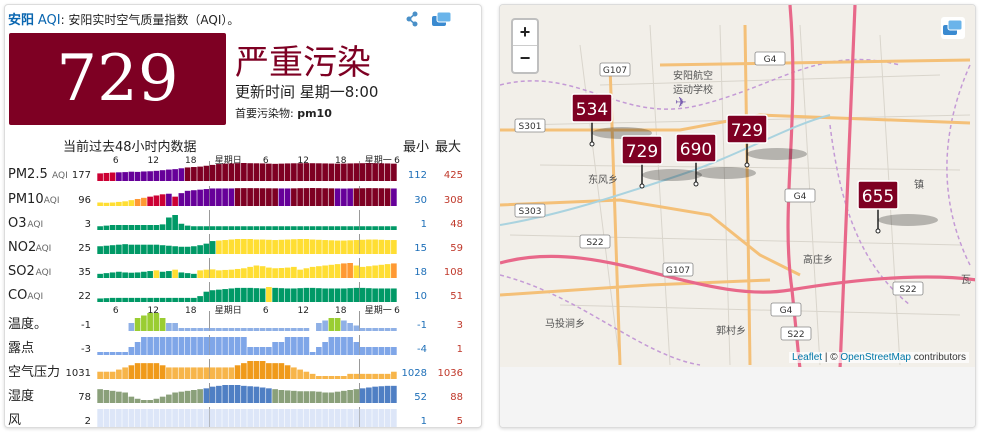  What do you see at coordinates (266, 311) in the screenshot?
I see `axis-mid-tick-label: 6` at bounding box center [266, 311].